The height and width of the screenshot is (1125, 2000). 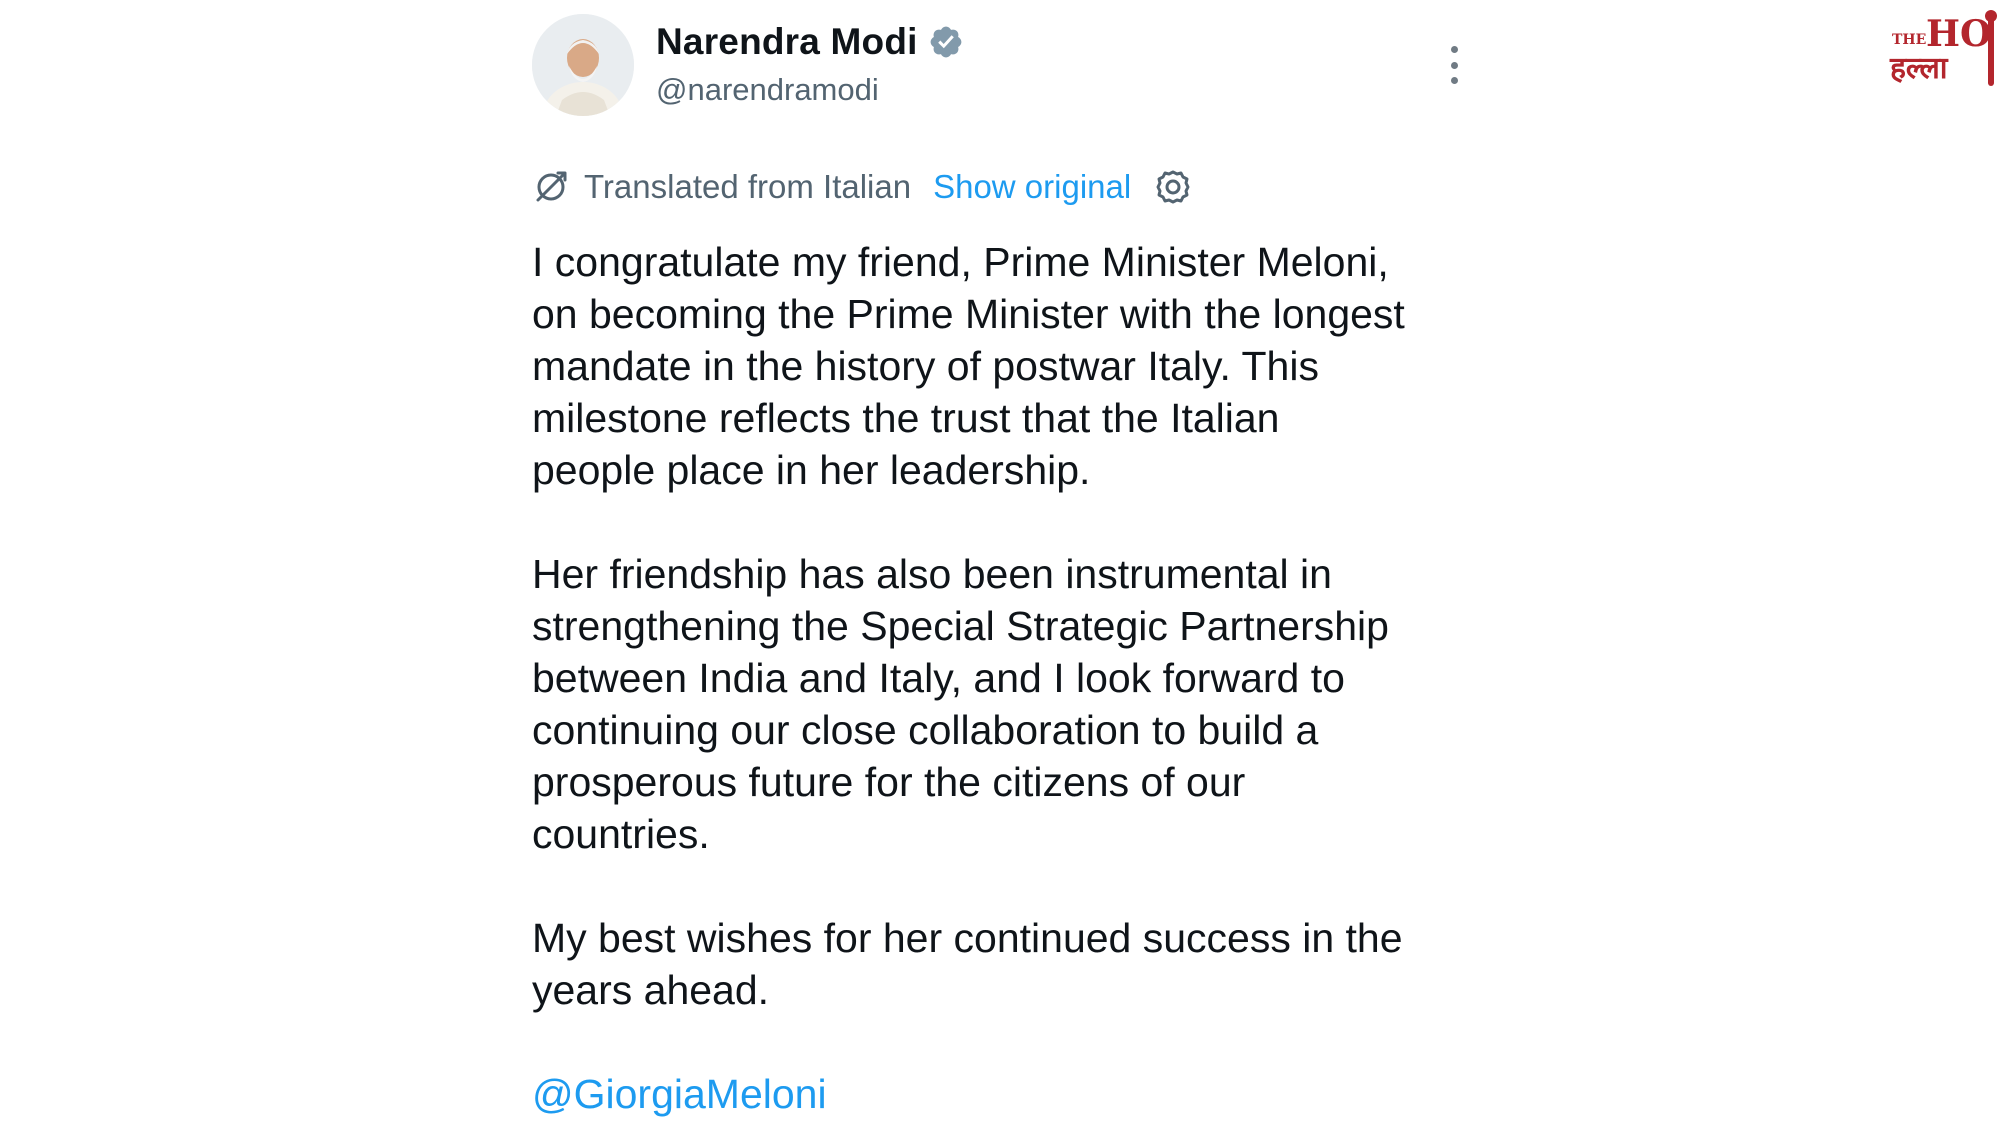 I want to click on more-options-button, so click(x=1454, y=65).